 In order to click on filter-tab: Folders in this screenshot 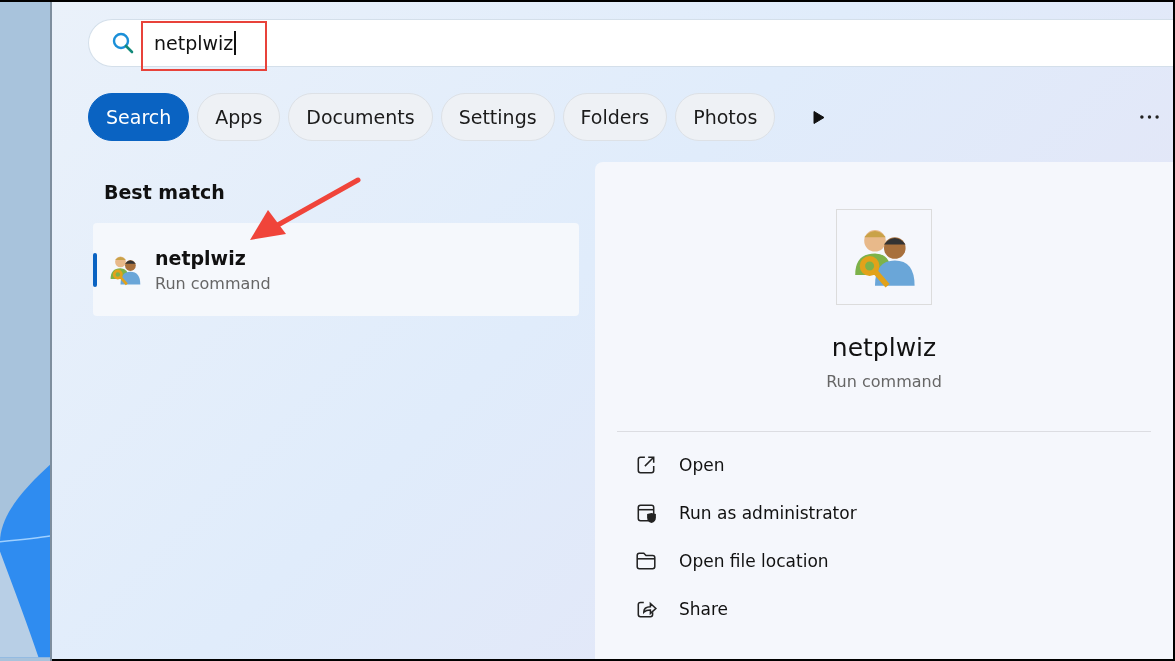, I will do `click(615, 117)`.